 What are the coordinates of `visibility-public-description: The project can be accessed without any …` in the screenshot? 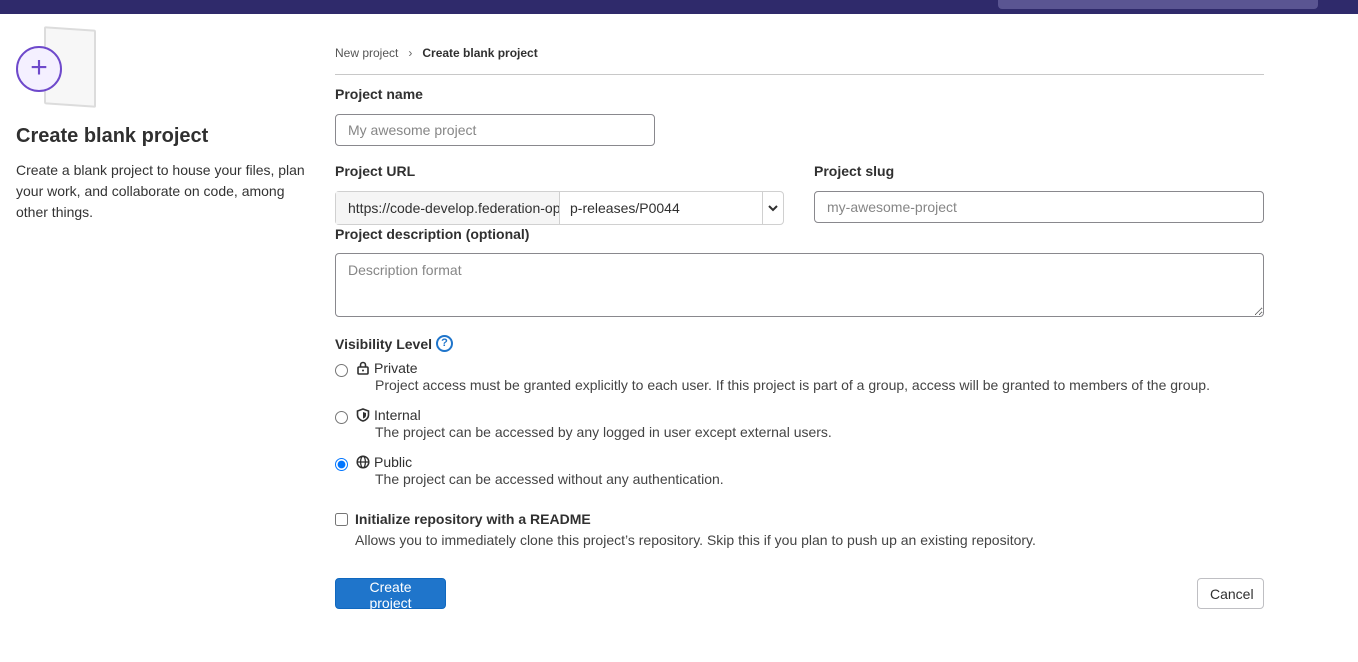 It's located at (549, 479).